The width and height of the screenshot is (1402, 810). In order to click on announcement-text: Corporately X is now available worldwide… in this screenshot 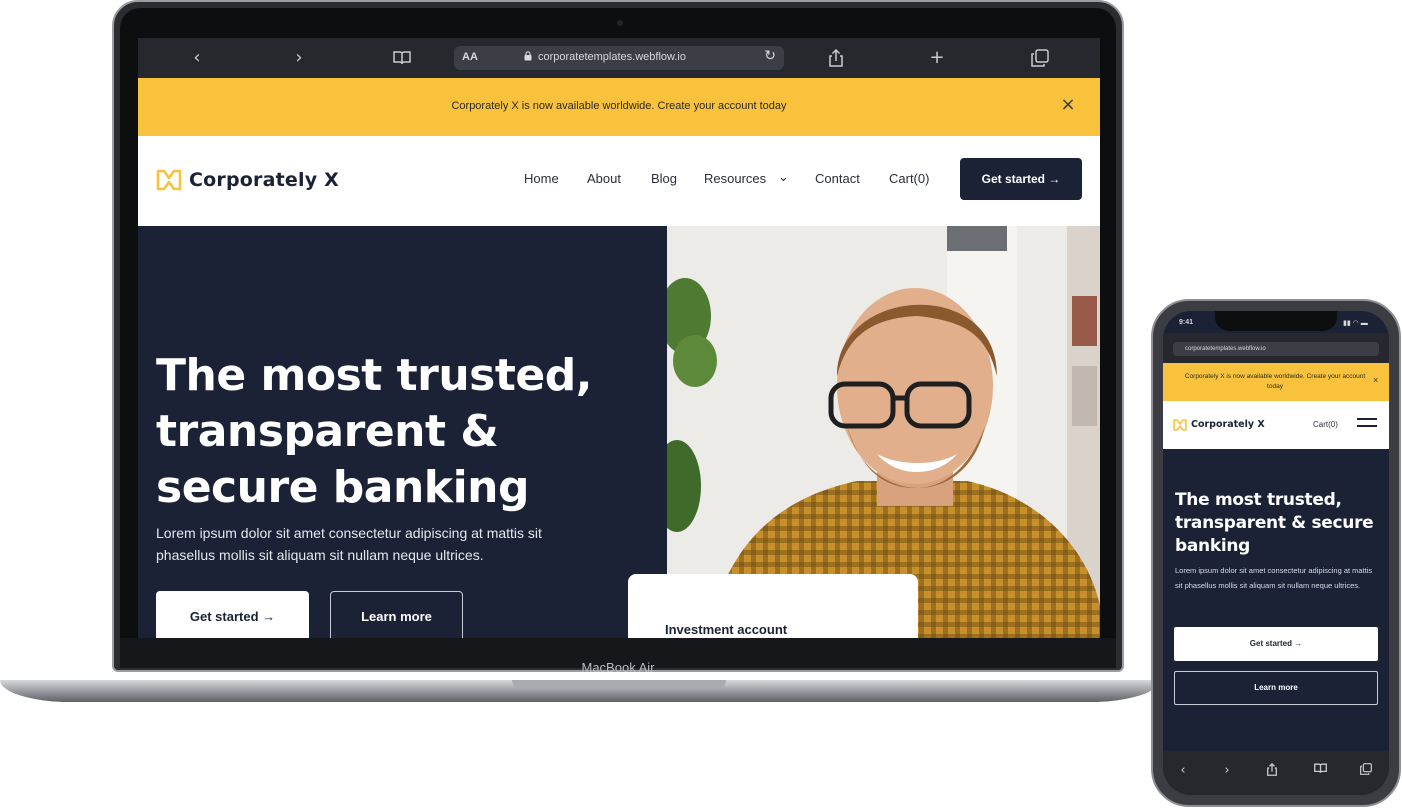, I will do `click(619, 106)`.